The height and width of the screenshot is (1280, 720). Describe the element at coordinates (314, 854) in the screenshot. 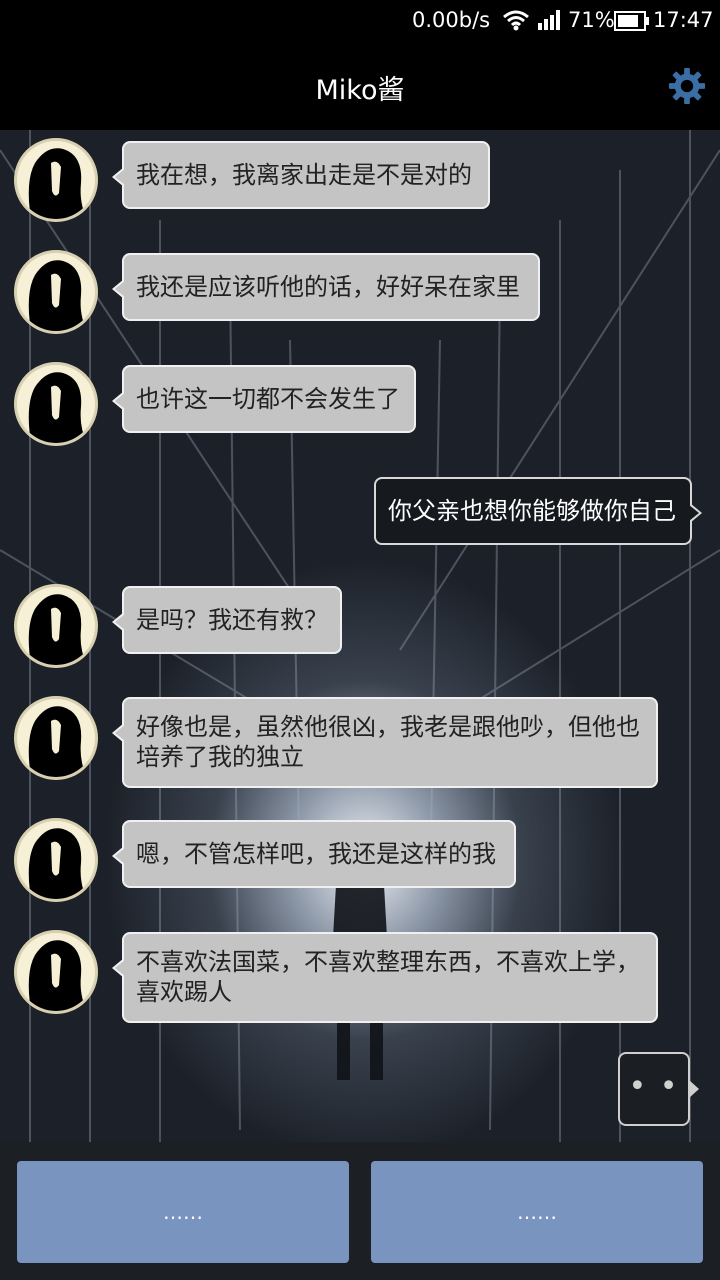

I see `message-bubble: 嗯，不管怎样吧，我还是这样的我` at that location.